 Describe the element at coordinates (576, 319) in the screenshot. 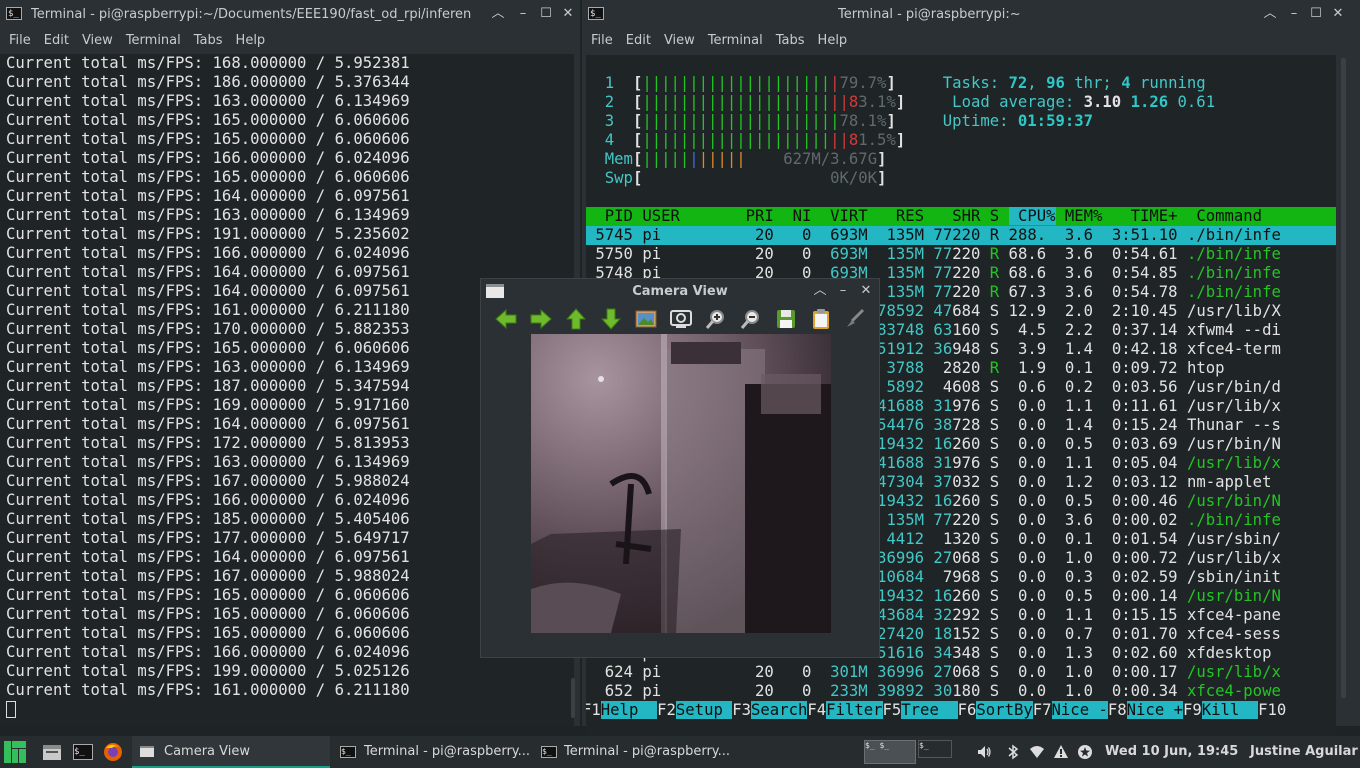

I see `arrow-up-icon` at that location.